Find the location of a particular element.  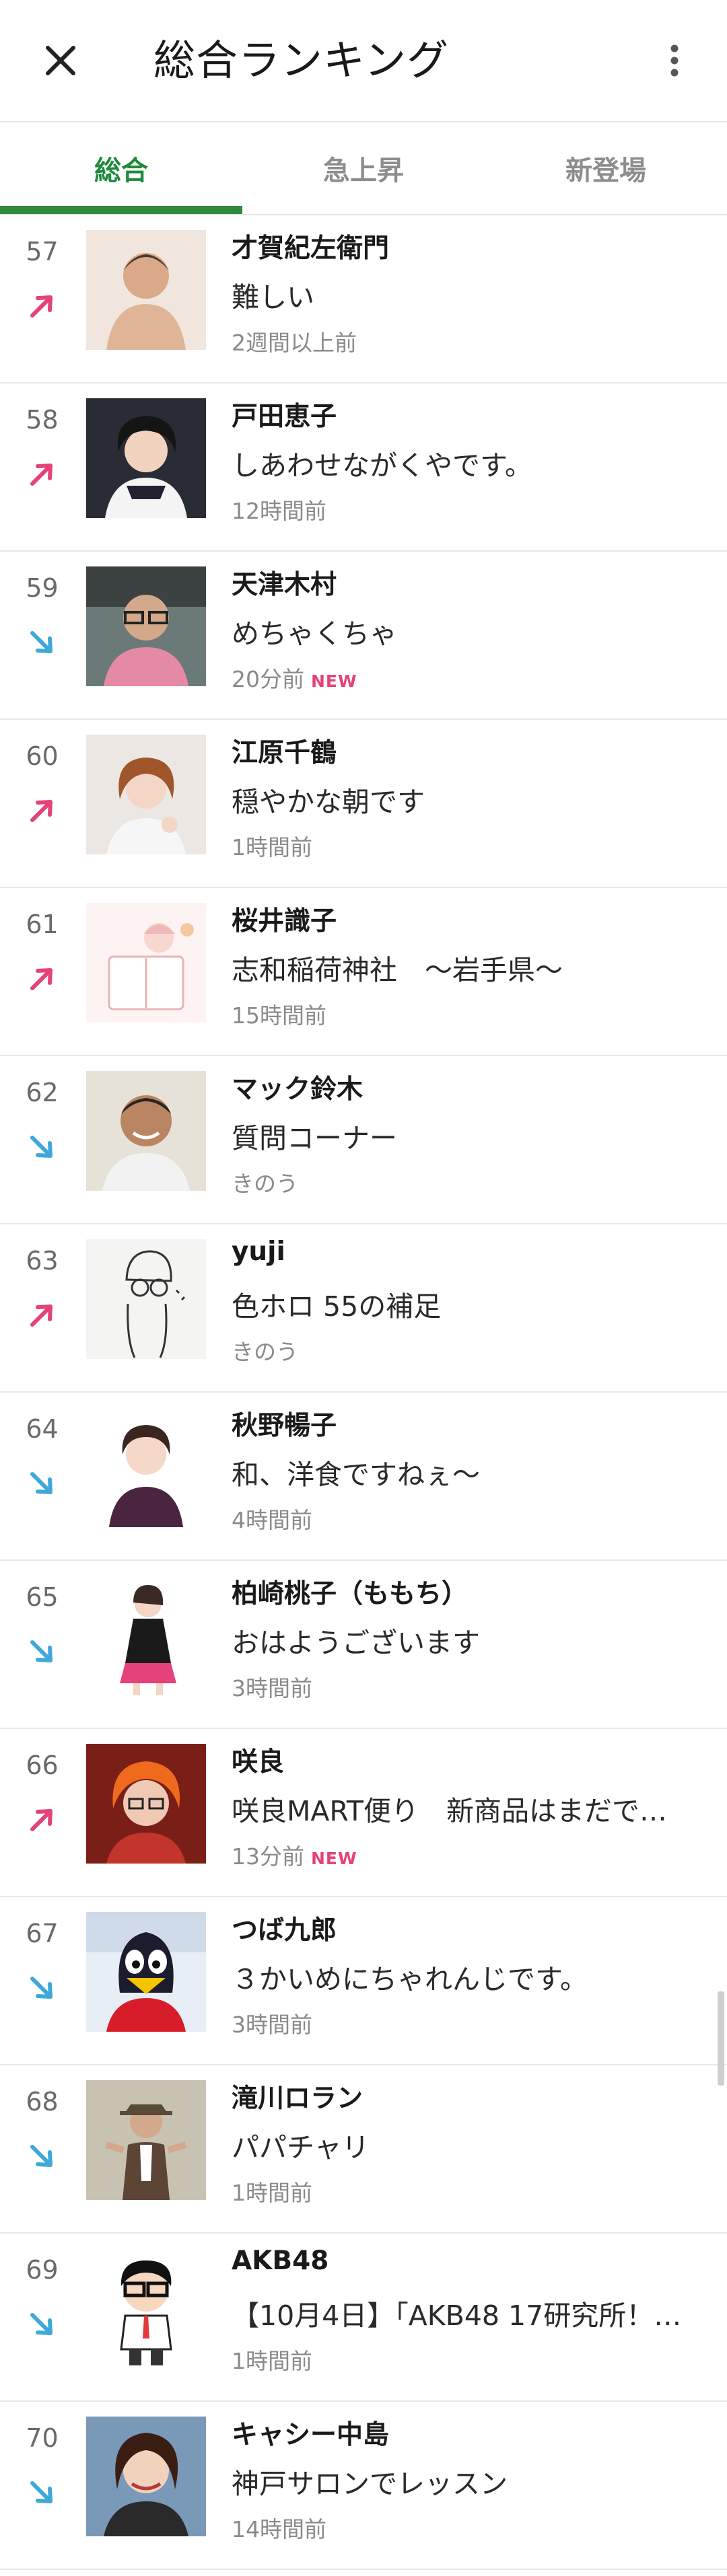

ranking-row: 60 江原千鶴 穏やかな朝です 1時間前 is located at coordinates (363, 804).